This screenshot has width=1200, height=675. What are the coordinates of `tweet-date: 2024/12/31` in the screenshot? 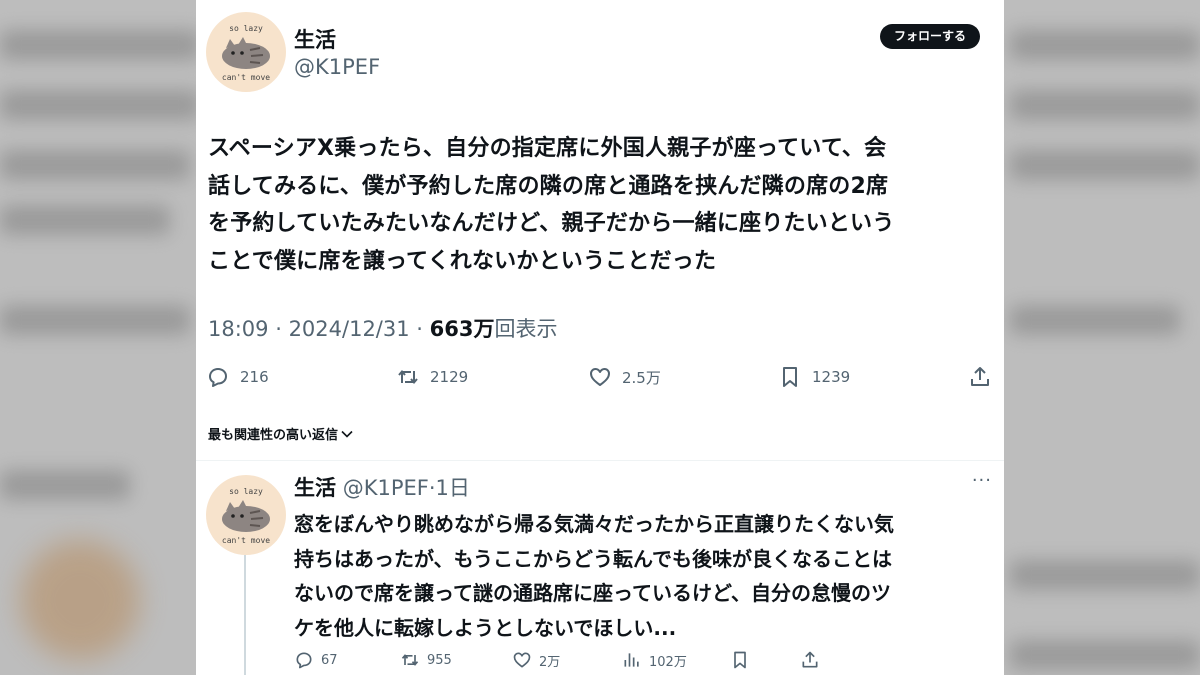 It's located at (349, 329).